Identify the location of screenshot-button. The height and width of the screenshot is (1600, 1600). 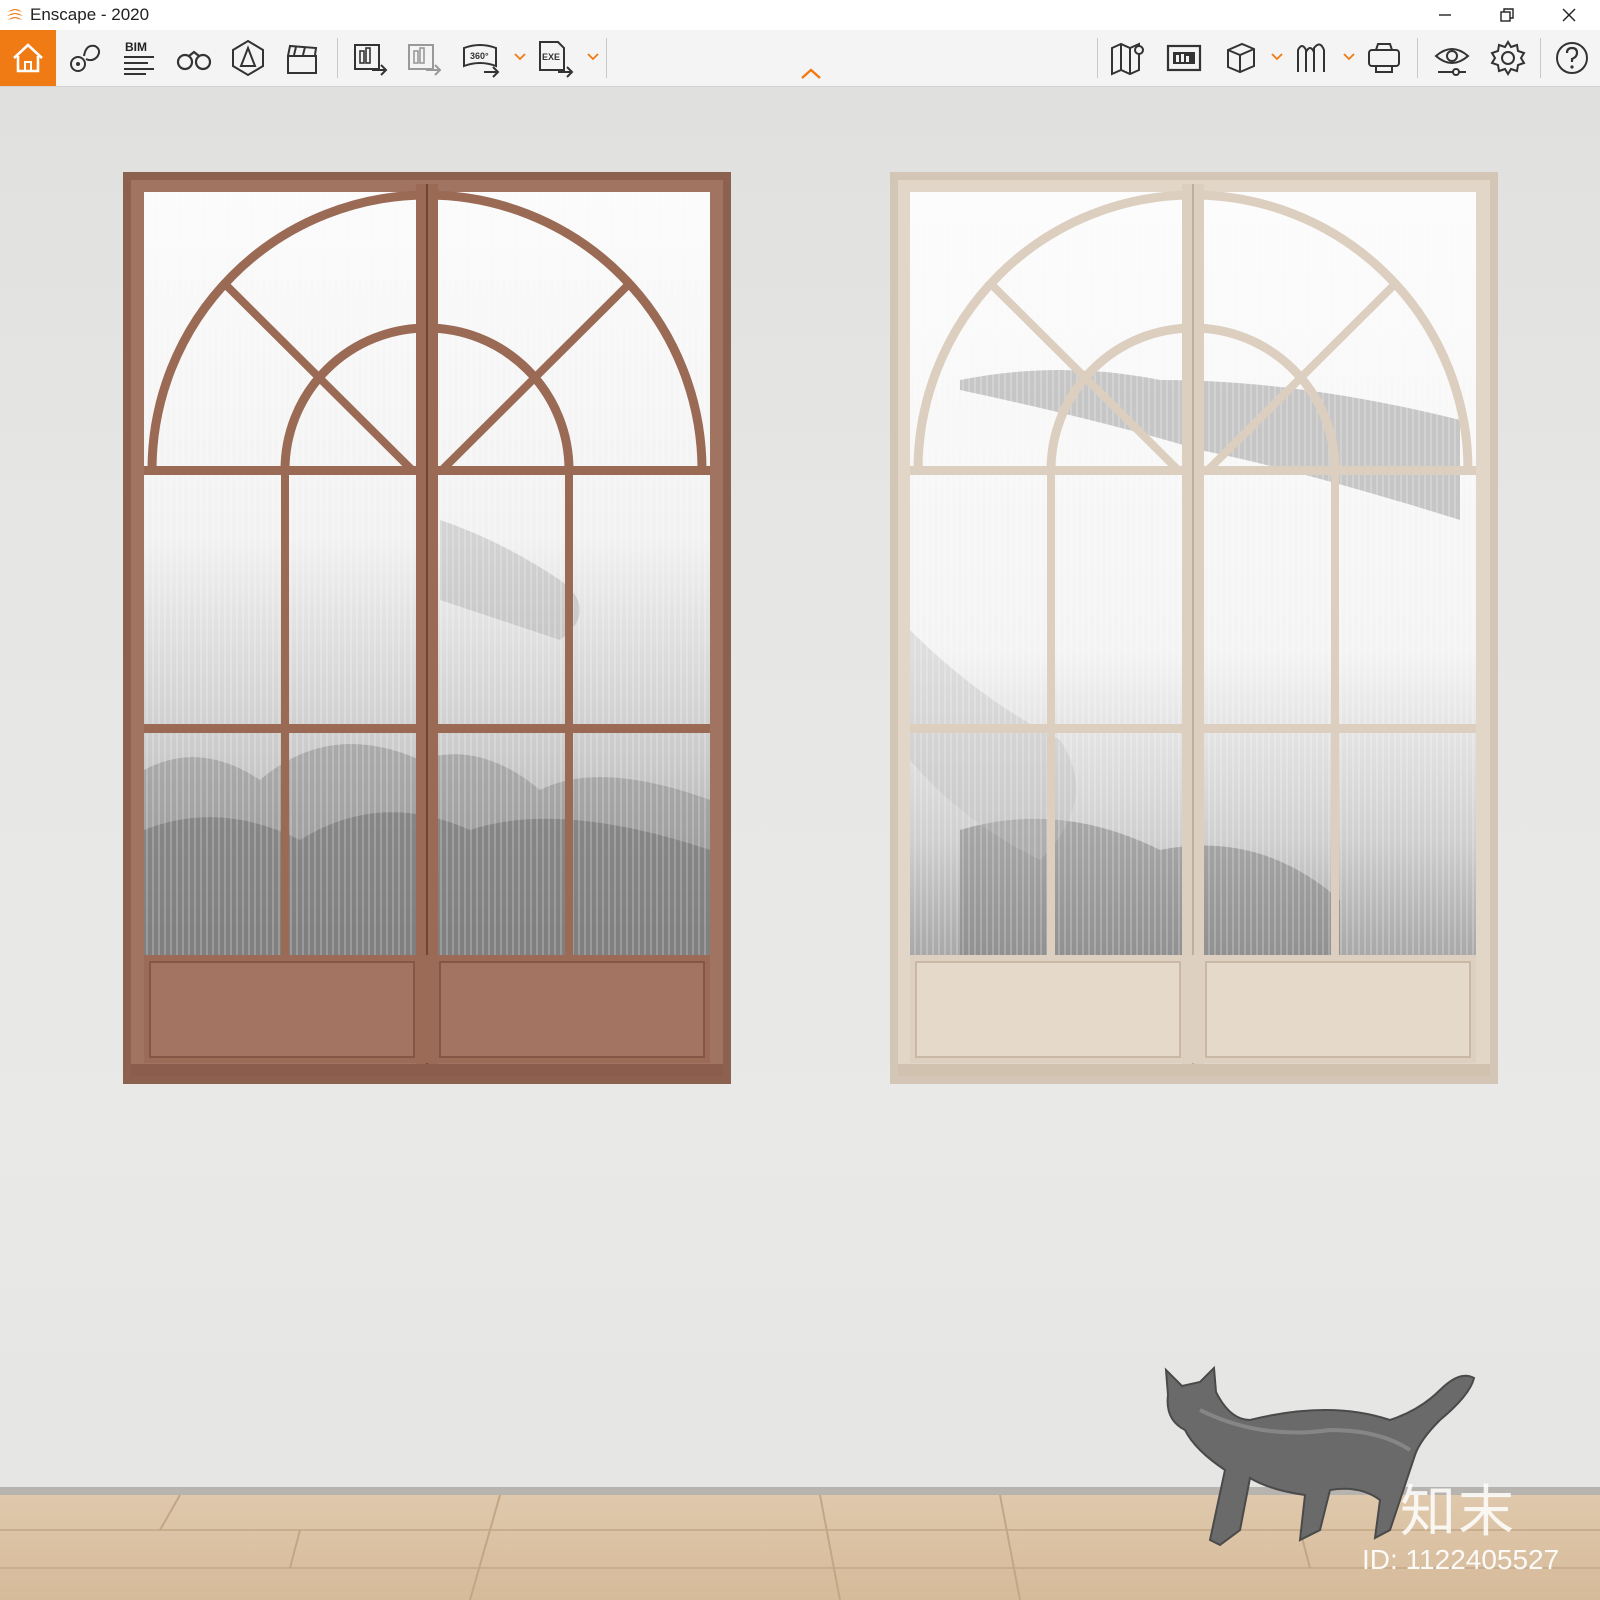
(1184, 58).